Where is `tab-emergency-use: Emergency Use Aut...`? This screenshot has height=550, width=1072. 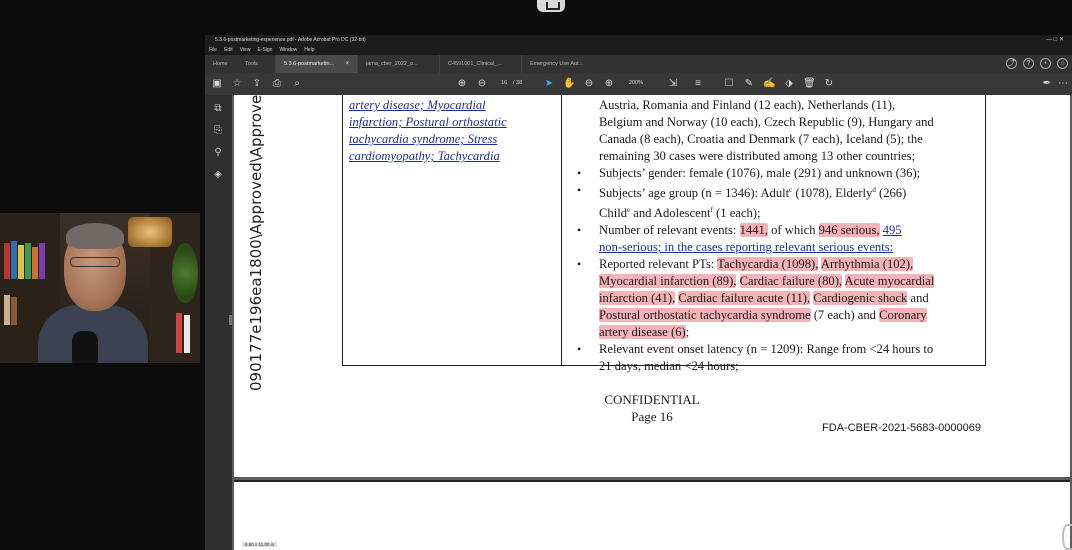
tab-emergency-use: Emergency Use Aut... is located at coordinates (562, 64).